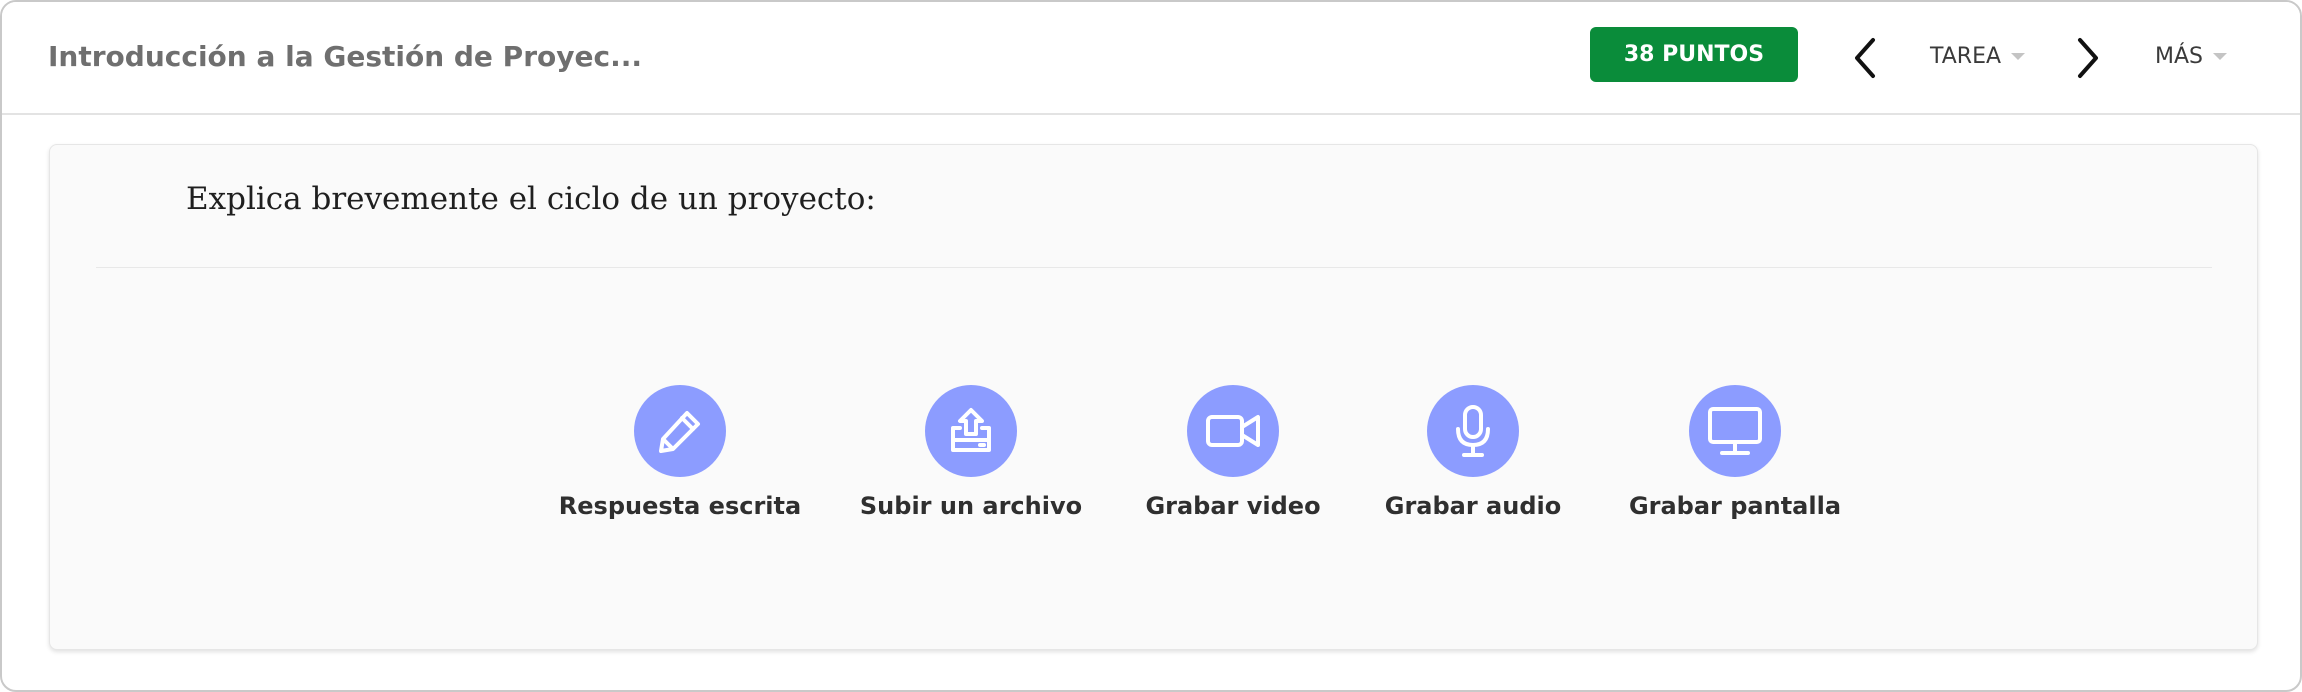 Image resolution: width=2302 pixels, height=692 pixels. What do you see at coordinates (2179, 56) in the screenshot?
I see `more-dropdown-label: MÁS` at bounding box center [2179, 56].